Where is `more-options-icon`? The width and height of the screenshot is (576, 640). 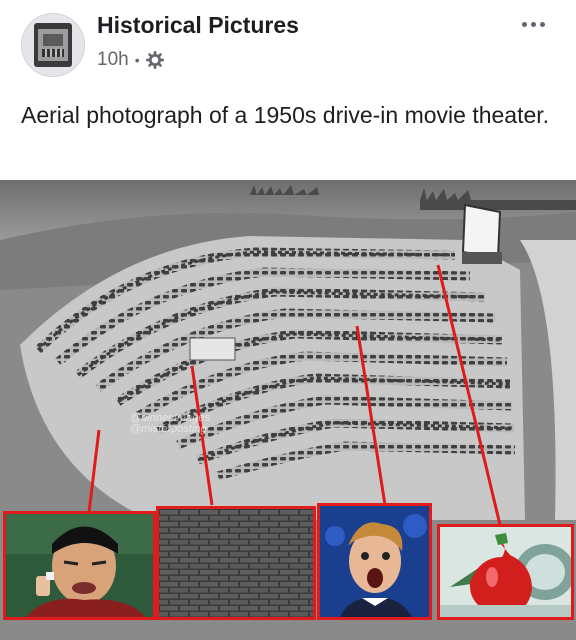 more-options-icon is located at coordinates (533, 24).